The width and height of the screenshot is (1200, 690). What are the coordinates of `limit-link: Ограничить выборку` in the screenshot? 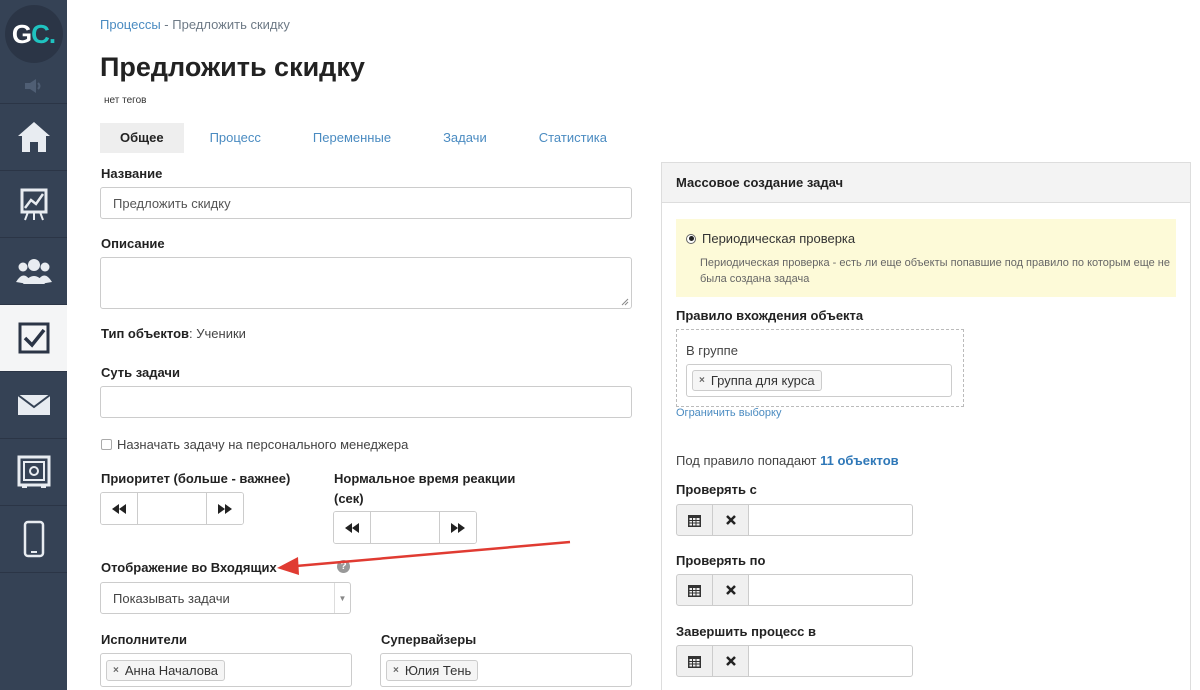 It's located at (728, 413).